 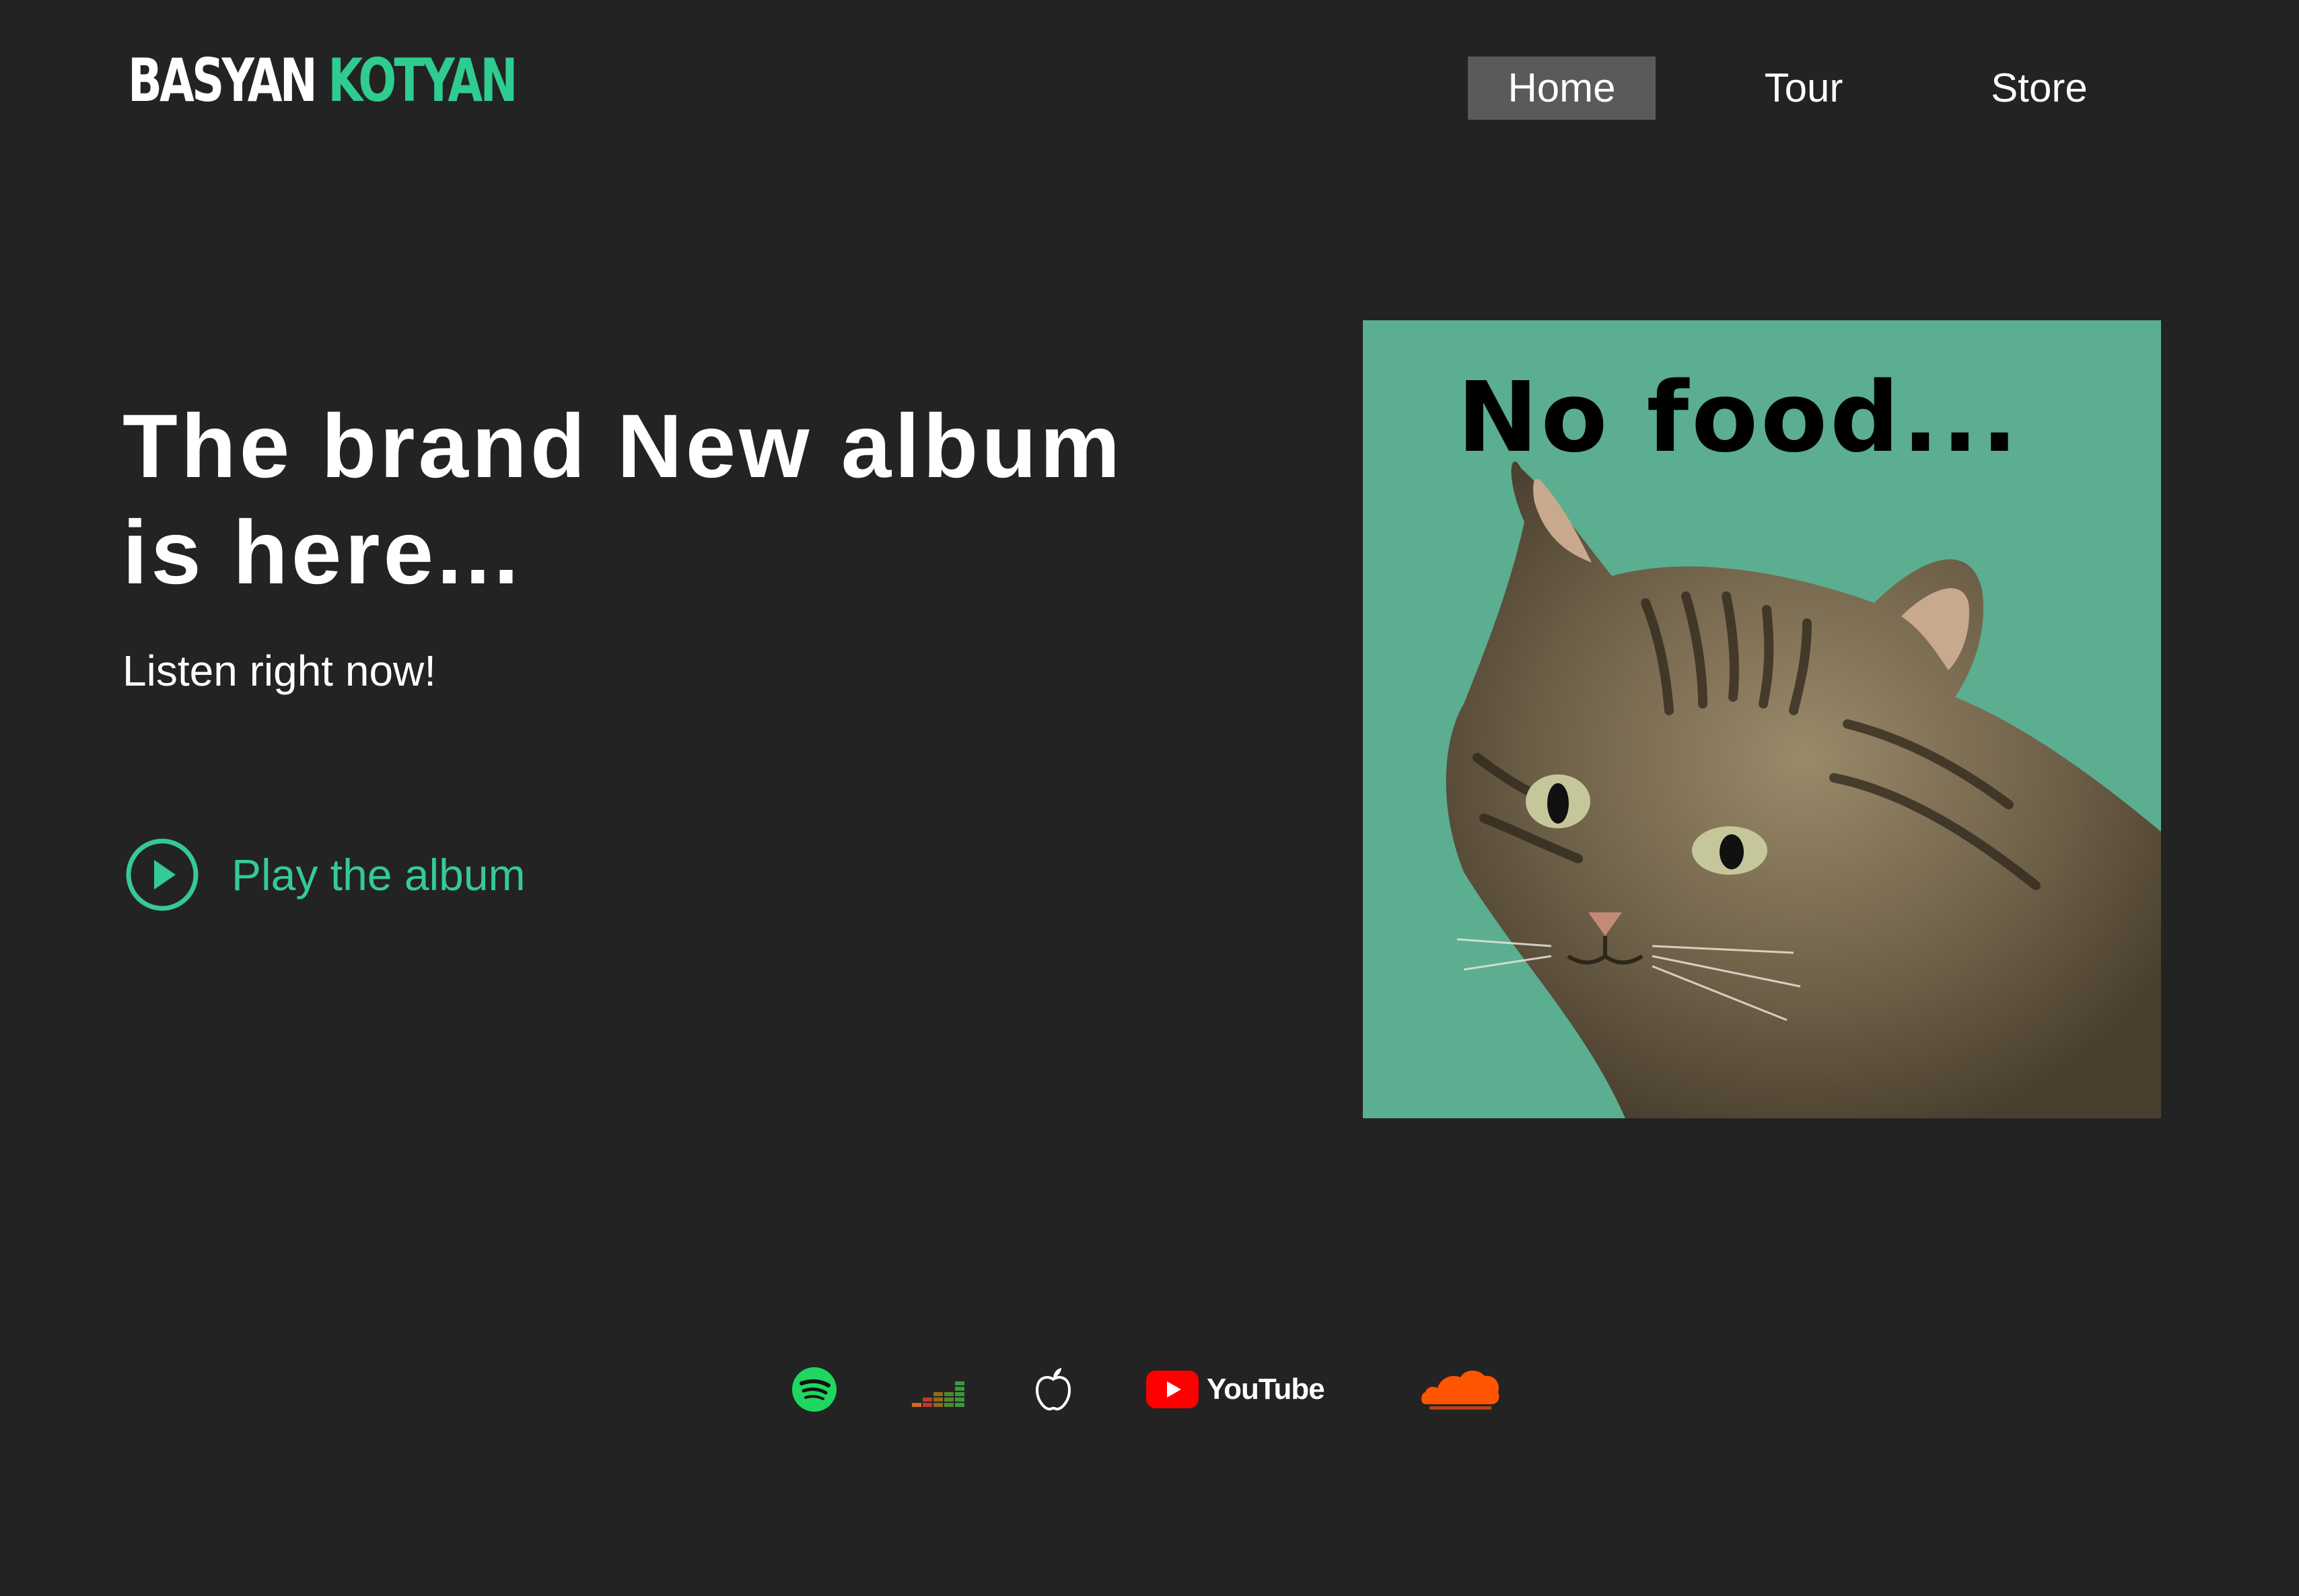 What do you see at coordinates (1803, 88) in the screenshot?
I see `nav-item-tour: Tour` at bounding box center [1803, 88].